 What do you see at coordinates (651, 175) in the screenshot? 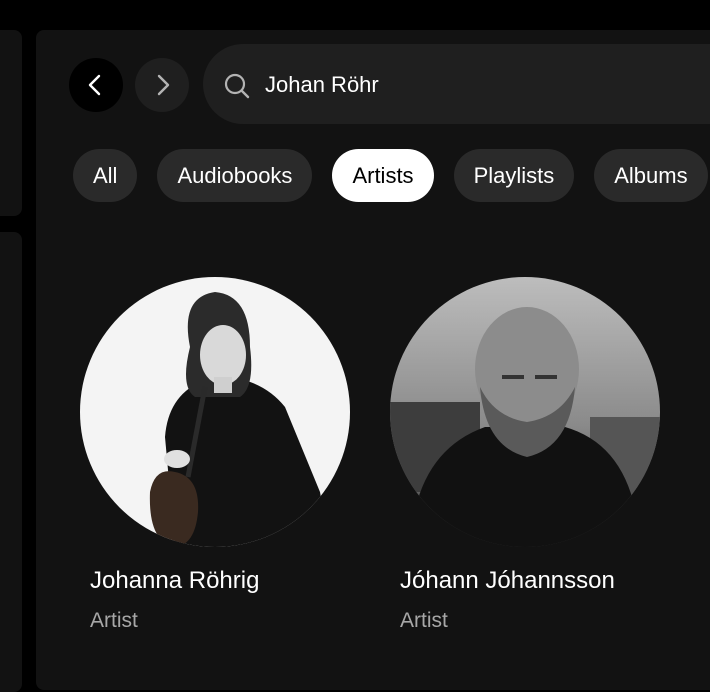
I see `filter-chip-albums: Albums` at bounding box center [651, 175].